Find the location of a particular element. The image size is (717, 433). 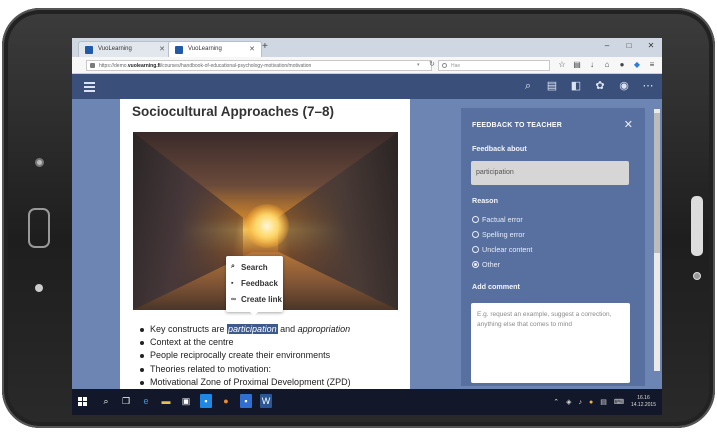

reload-icon: ↻ is located at coordinates (432, 64).